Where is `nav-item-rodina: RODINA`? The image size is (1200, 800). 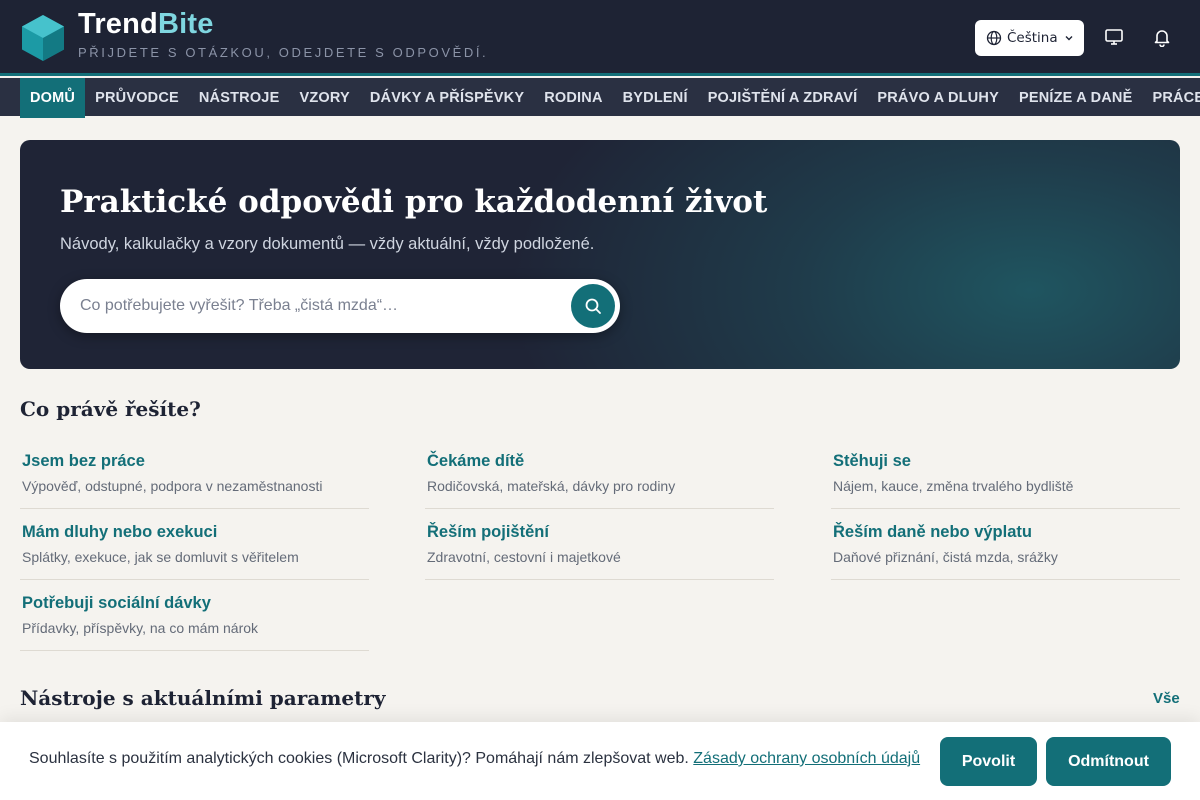
nav-item-rodina: RODINA is located at coordinates (573, 98).